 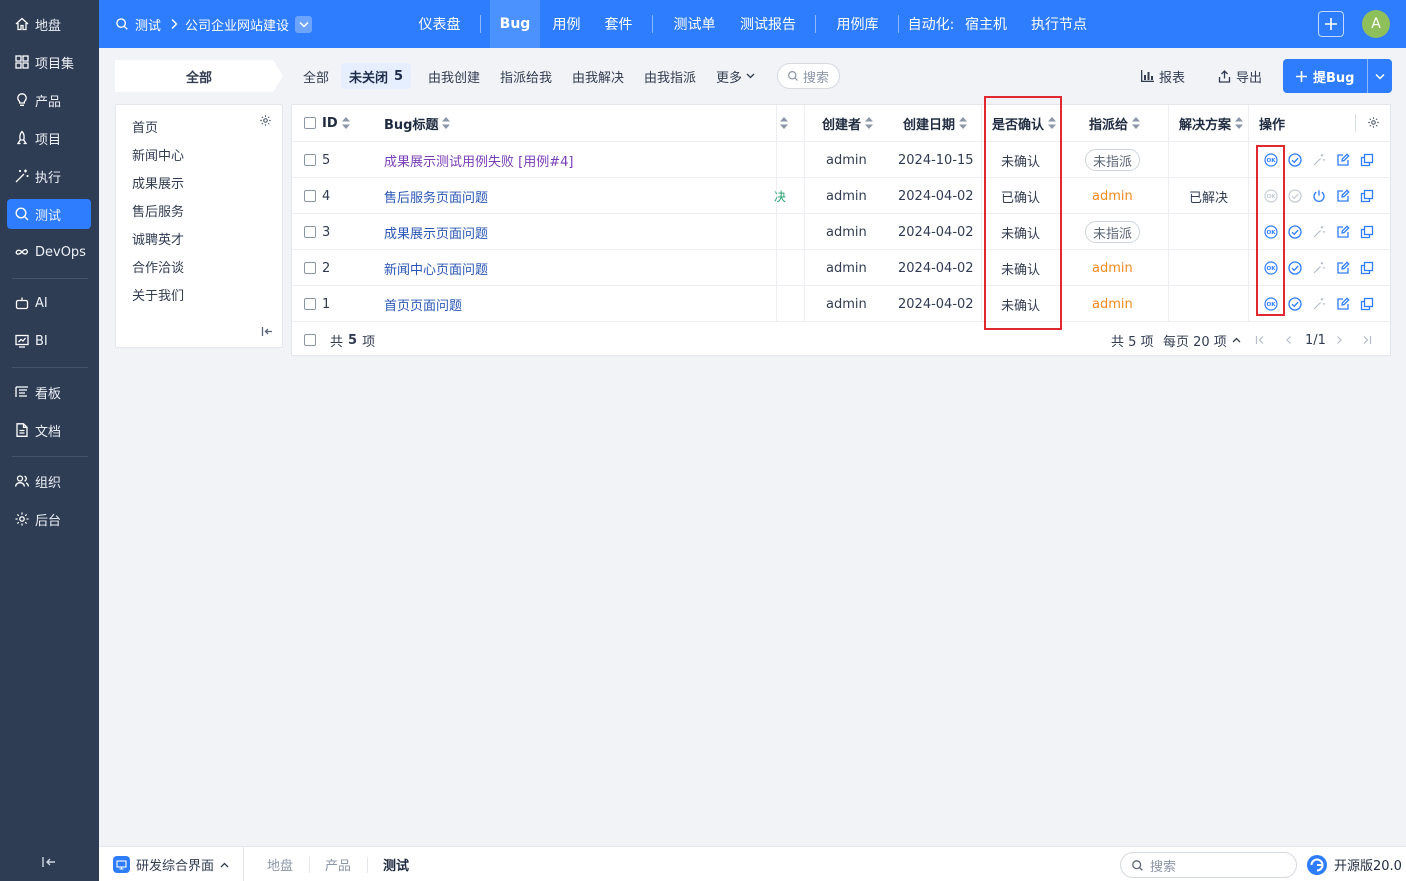 What do you see at coordinates (49, 862) in the screenshot?
I see `collapse-sidebar-icon` at bounding box center [49, 862].